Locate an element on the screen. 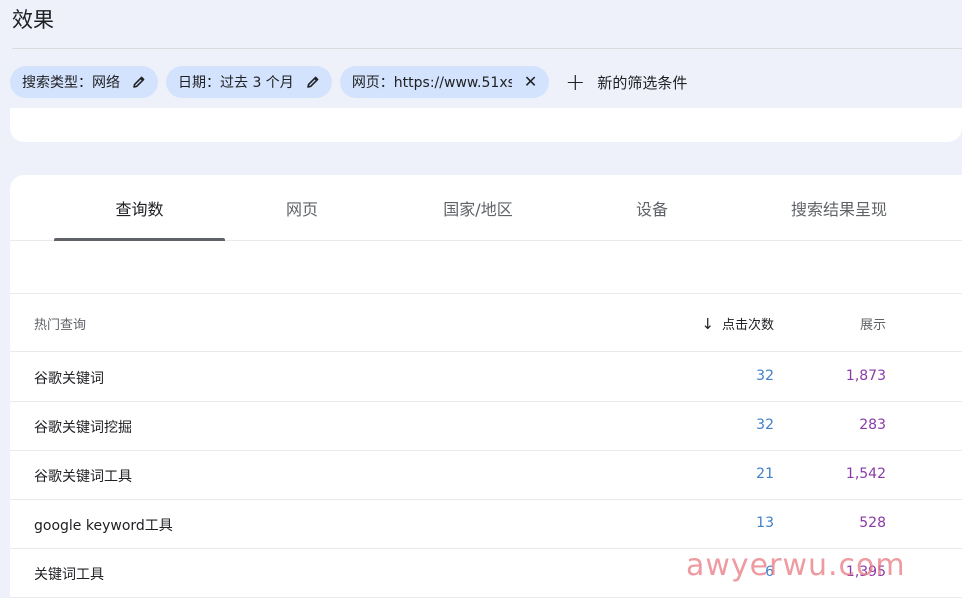 The image size is (962, 598). clicks-cell: 21 is located at coordinates (765, 474).